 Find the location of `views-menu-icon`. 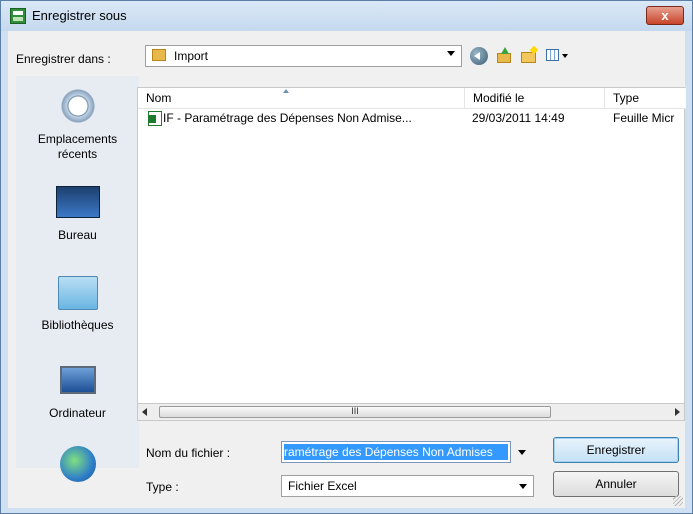

views-menu-icon is located at coordinates (558, 56).